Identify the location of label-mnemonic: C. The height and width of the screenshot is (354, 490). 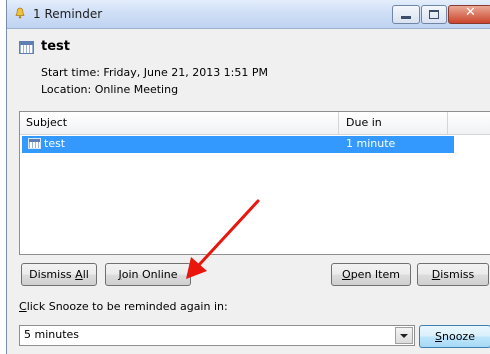
(23, 306).